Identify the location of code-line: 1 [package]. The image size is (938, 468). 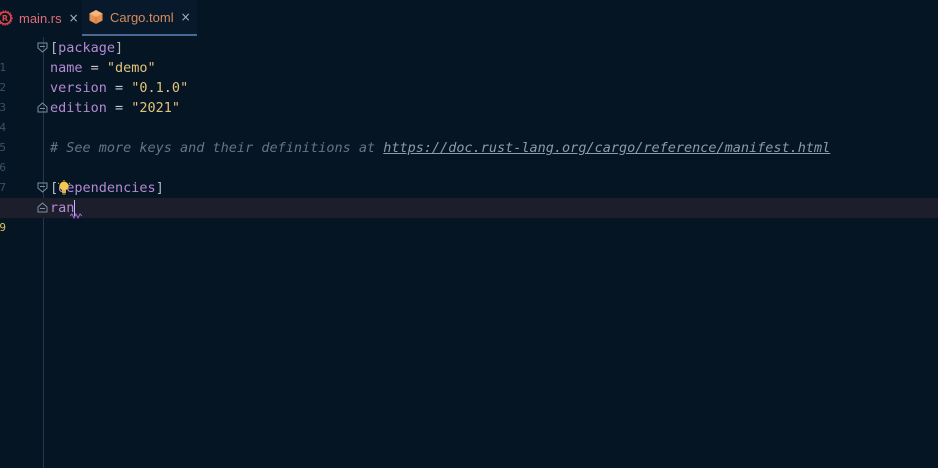
(469, 56).